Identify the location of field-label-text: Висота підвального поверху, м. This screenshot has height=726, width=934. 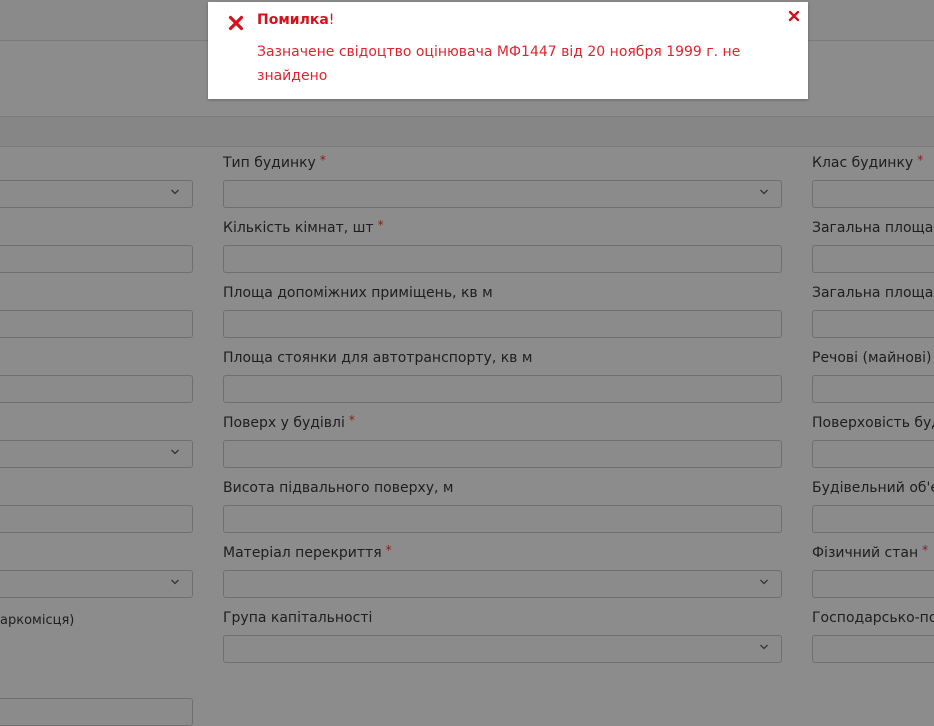
(338, 488).